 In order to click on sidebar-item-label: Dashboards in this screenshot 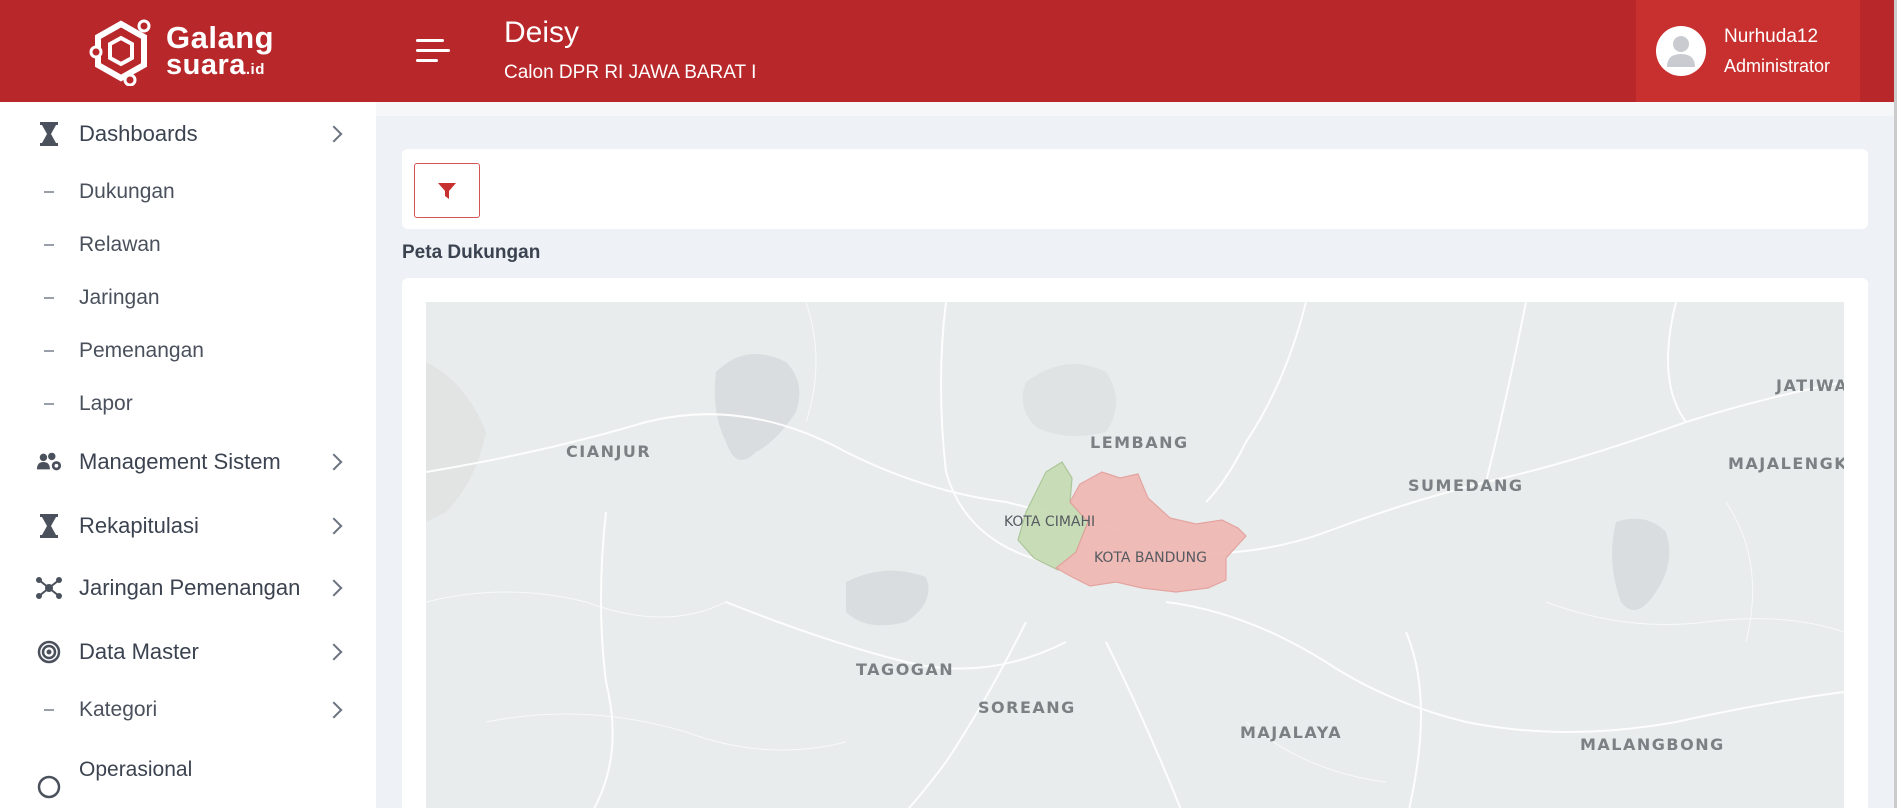, I will do `click(138, 133)`.